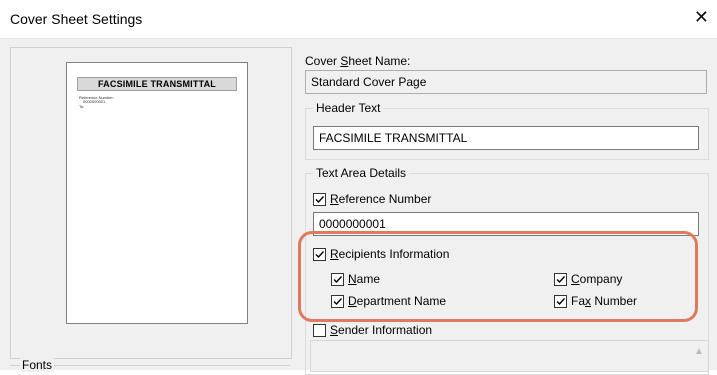  I want to click on close-icon: ✕, so click(701, 17).